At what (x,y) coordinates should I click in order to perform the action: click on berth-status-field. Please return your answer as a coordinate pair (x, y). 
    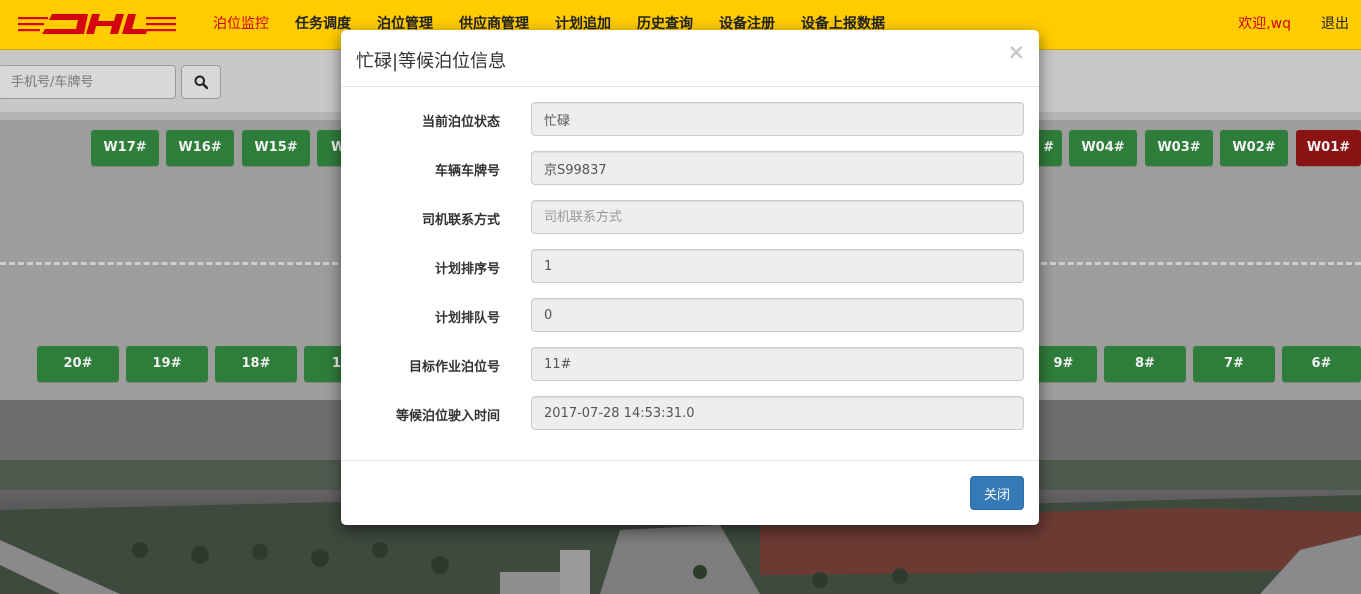
    Looking at the image, I should click on (777, 119).